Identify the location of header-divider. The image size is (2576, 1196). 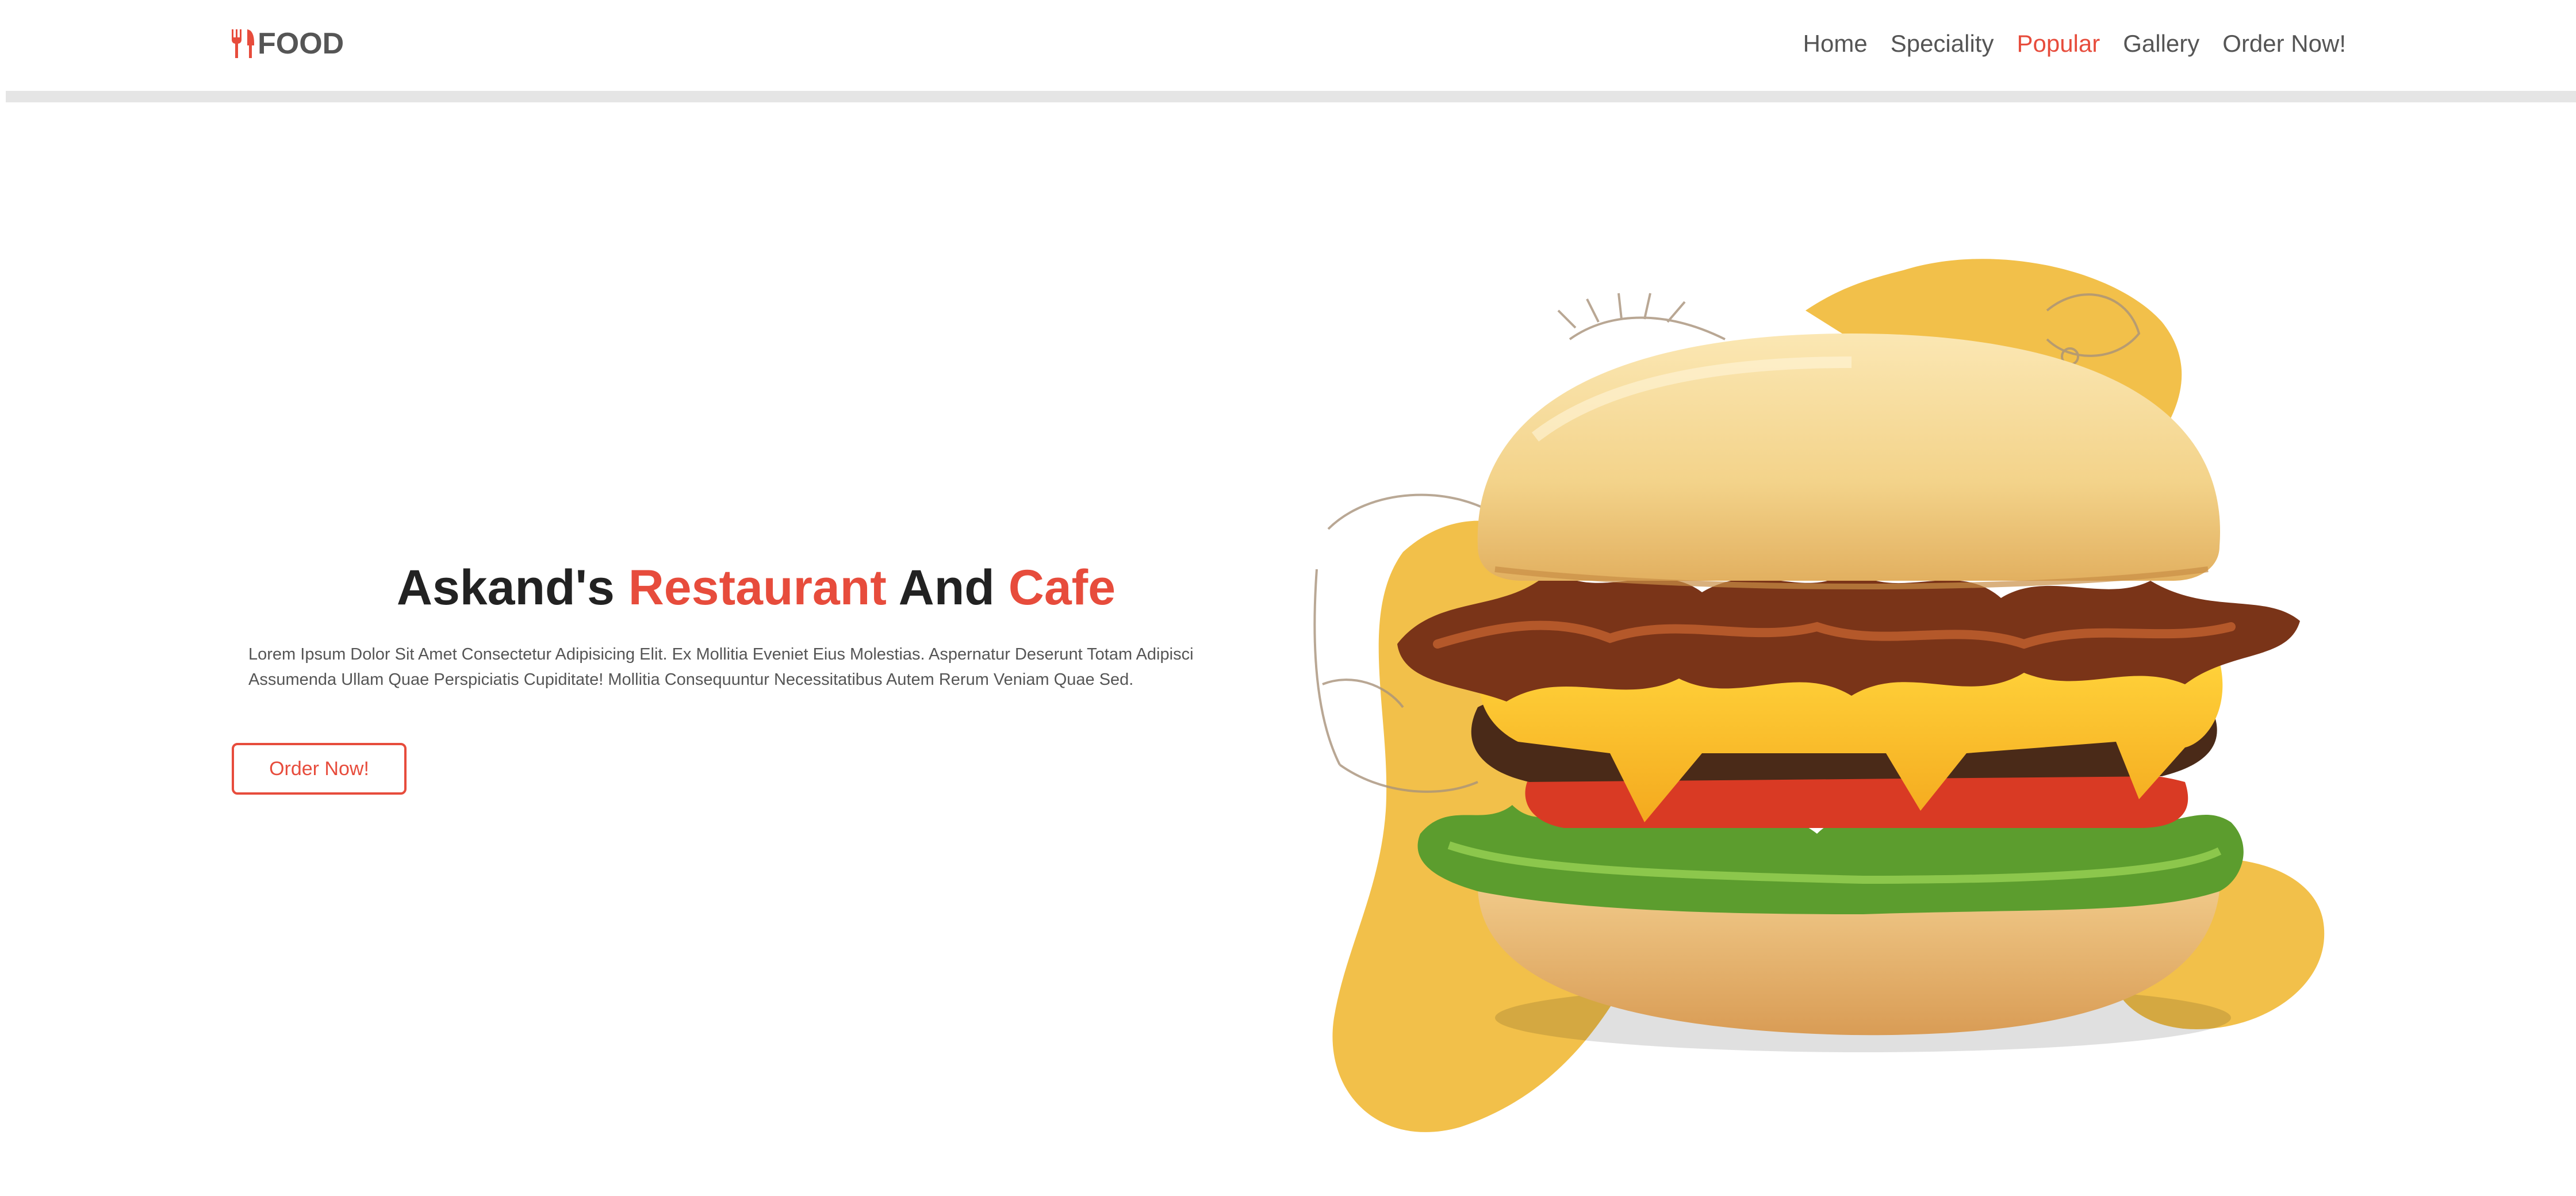
(1291, 96).